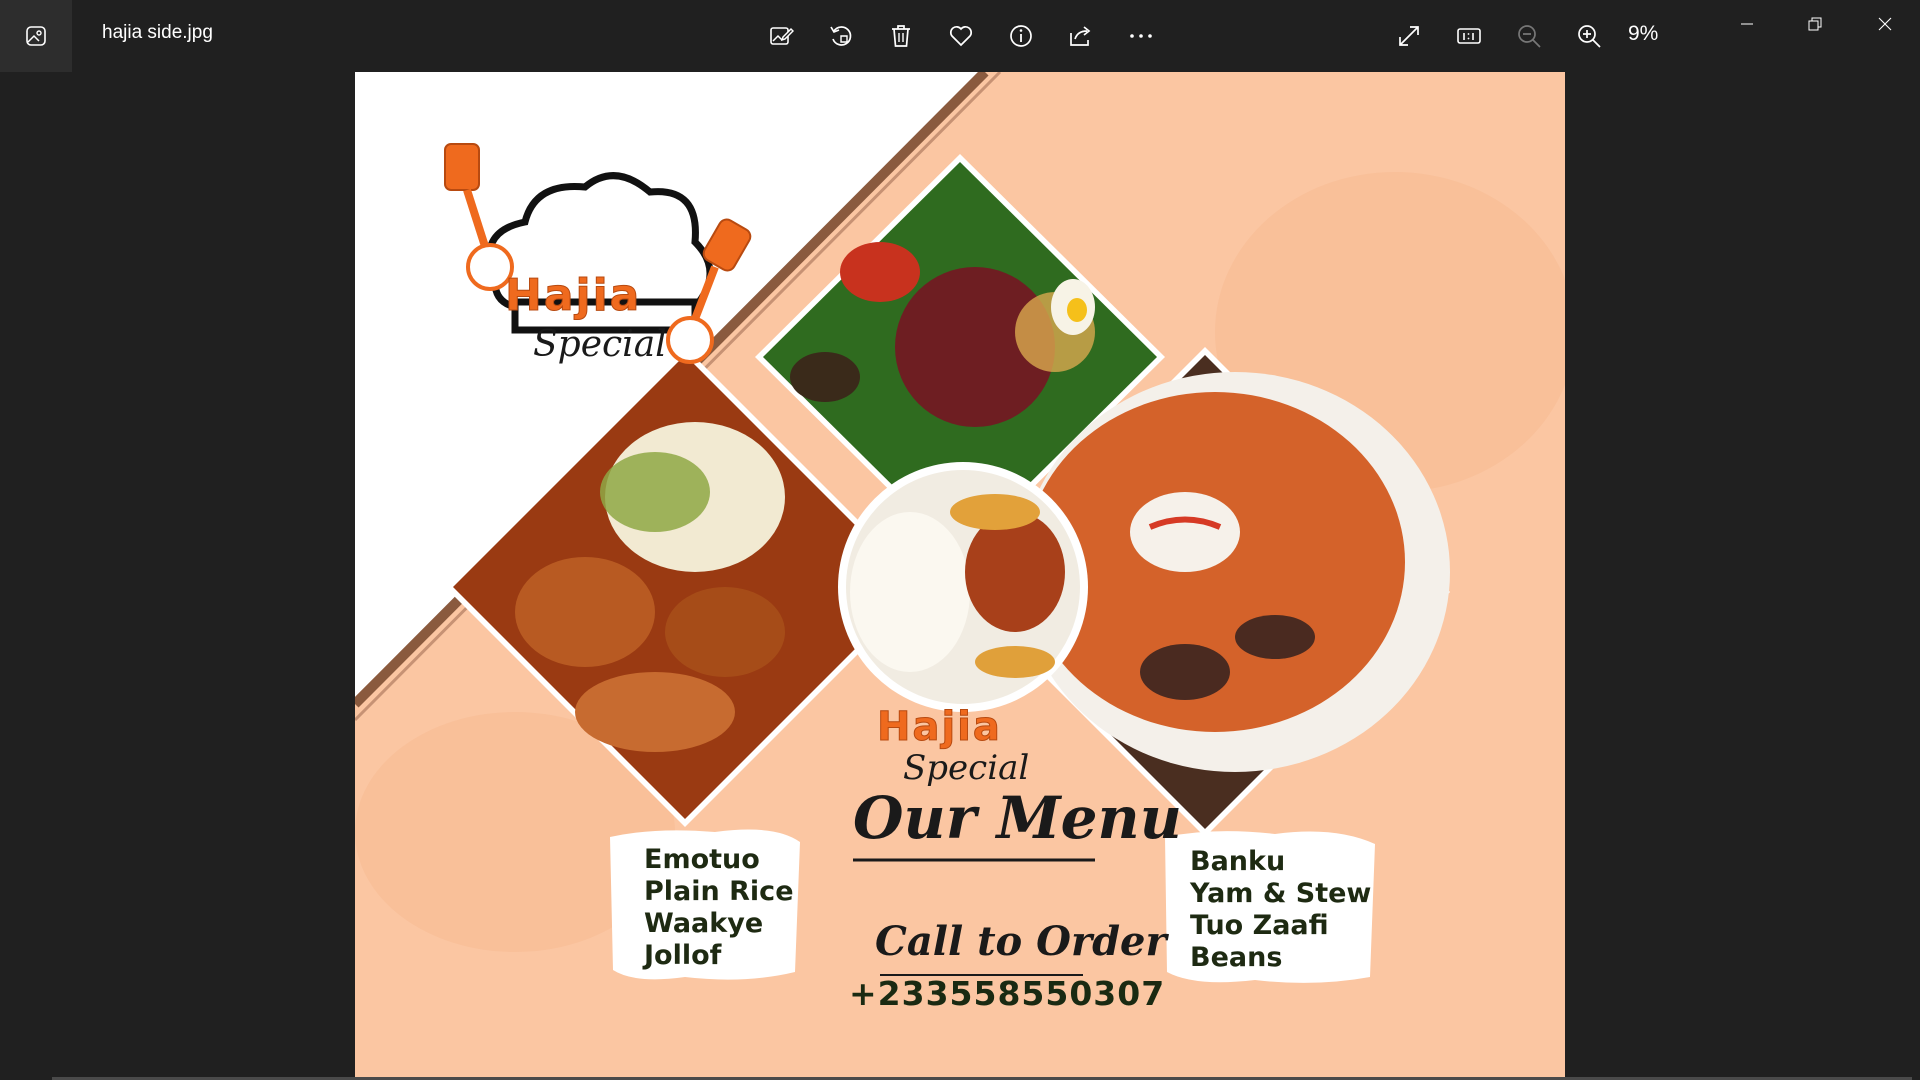  What do you see at coordinates (719, 891) in the screenshot?
I see `menu-item: Plain Rice` at bounding box center [719, 891].